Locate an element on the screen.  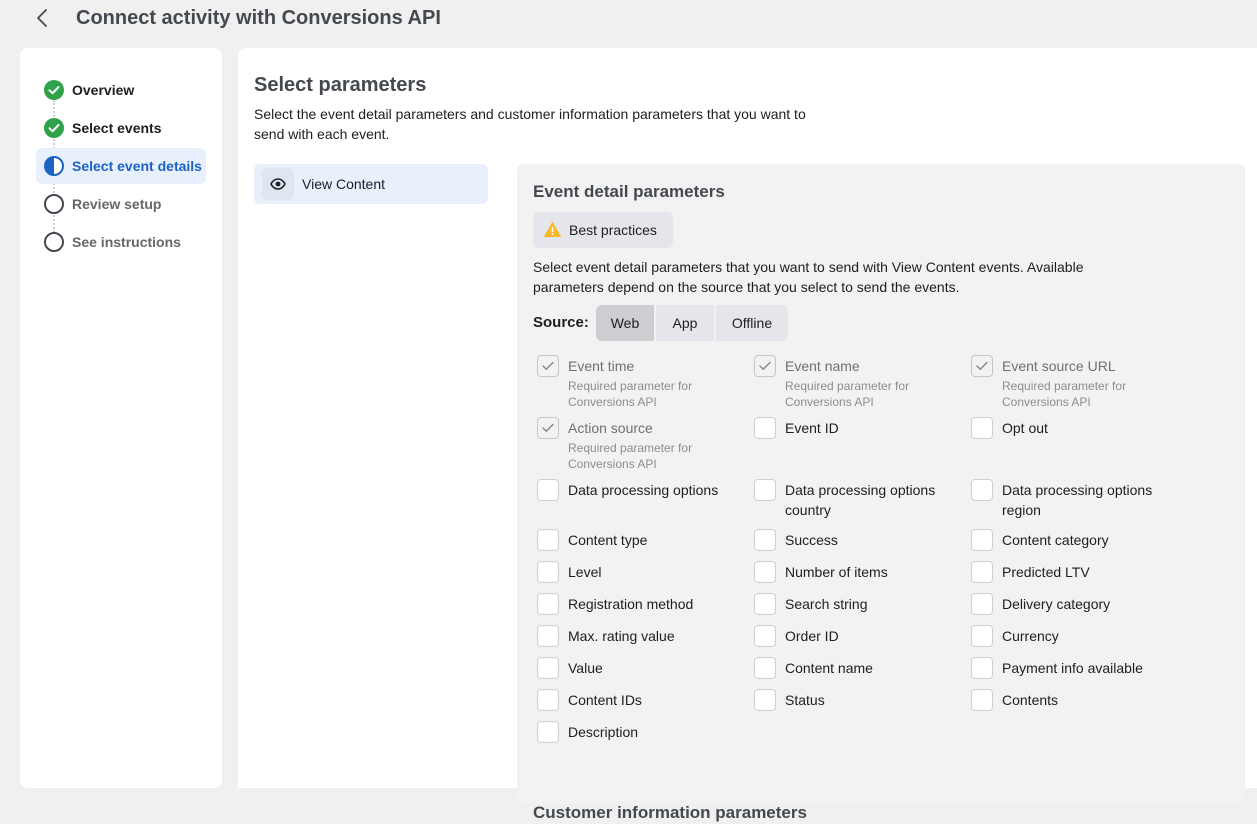
step-see-instructions: See instructions is located at coordinates (121, 242).